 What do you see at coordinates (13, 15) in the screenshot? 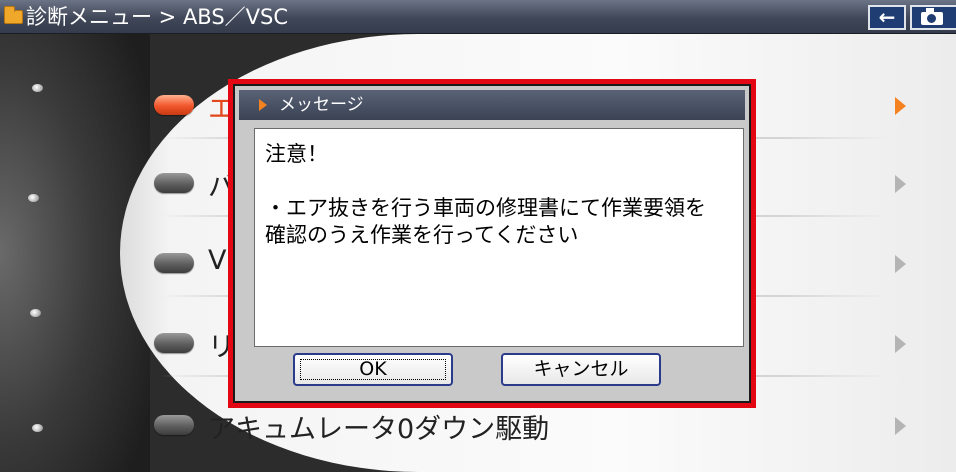
I see `folder-icon` at bounding box center [13, 15].